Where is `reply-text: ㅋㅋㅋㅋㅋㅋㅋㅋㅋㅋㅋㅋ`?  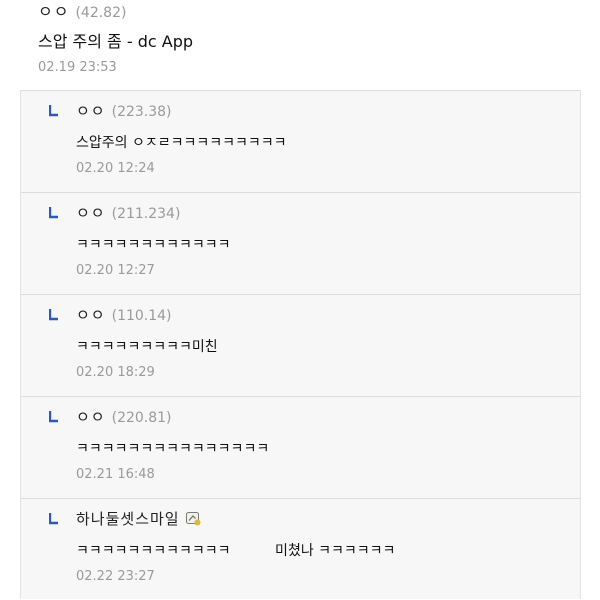
reply-text: ㅋㅋㅋㅋㅋㅋㅋㅋㅋㅋㅋㅋ is located at coordinates (153, 245).